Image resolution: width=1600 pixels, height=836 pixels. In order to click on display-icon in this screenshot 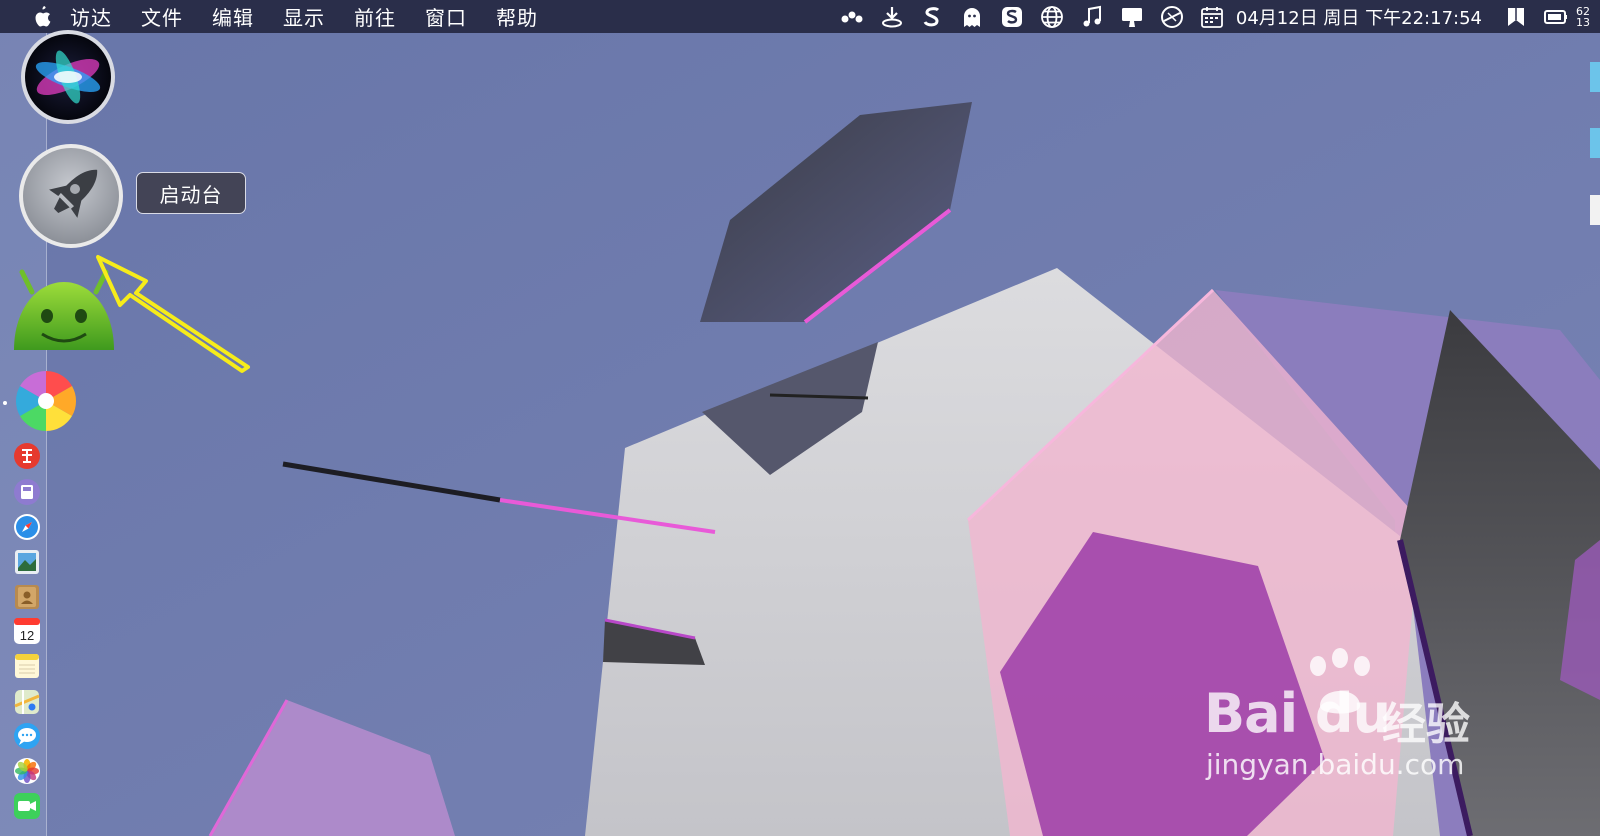, I will do `click(1132, 17)`.